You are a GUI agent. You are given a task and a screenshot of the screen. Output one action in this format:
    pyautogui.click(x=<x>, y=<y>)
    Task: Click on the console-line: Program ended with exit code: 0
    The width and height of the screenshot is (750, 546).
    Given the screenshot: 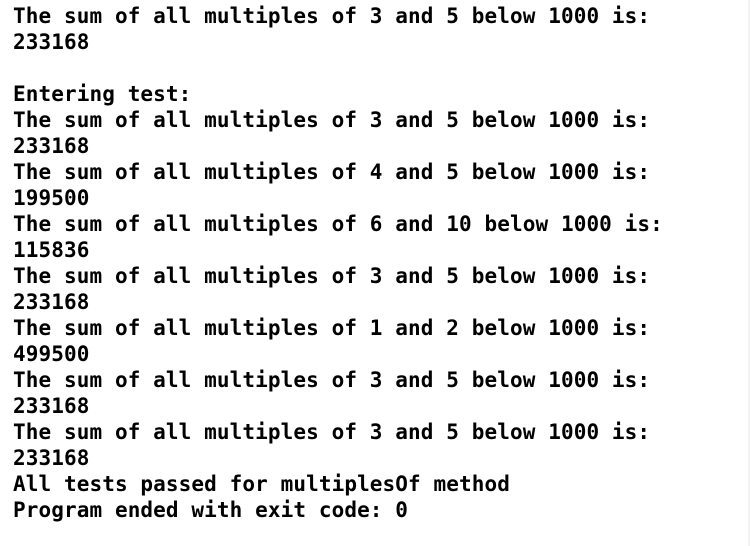 What is the action you would take?
    pyautogui.click(x=211, y=510)
    